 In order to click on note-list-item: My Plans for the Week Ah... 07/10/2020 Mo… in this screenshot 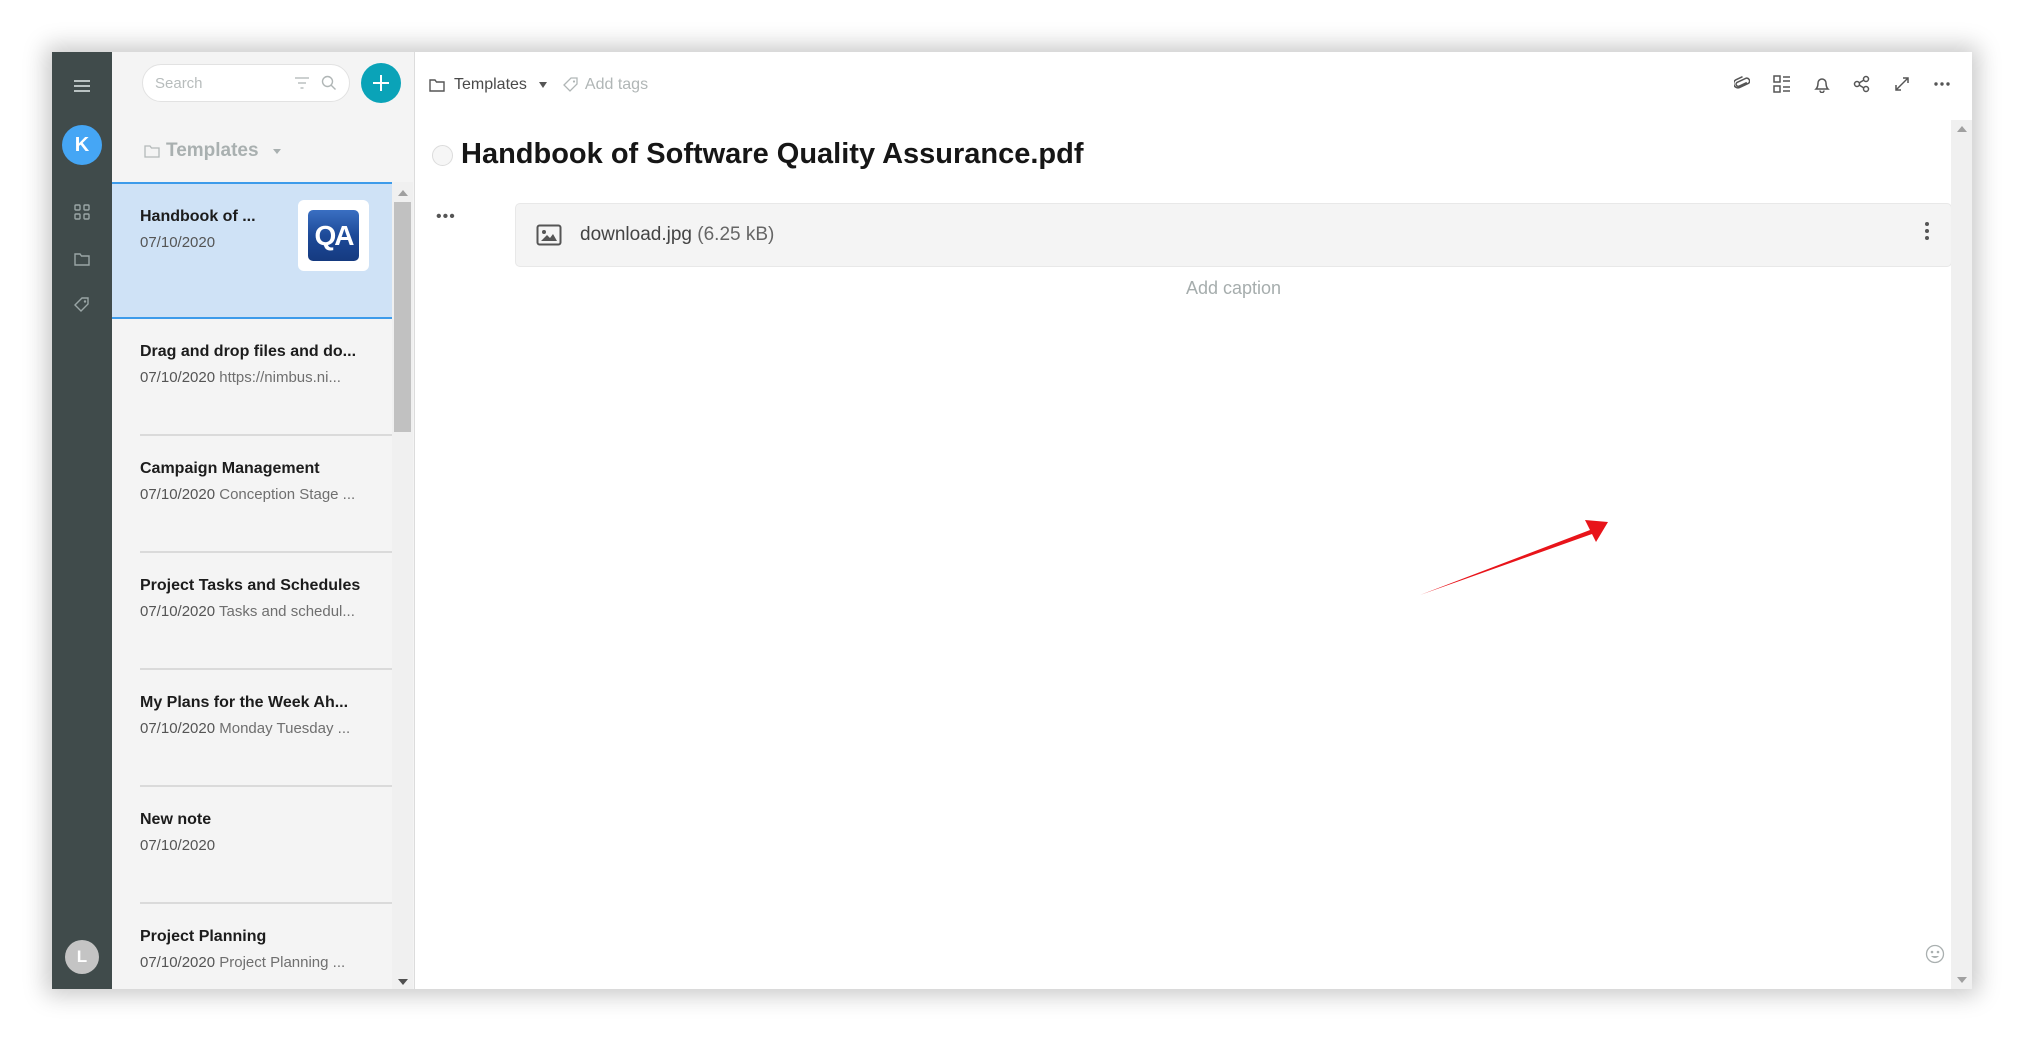, I will do `click(252, 728)`.